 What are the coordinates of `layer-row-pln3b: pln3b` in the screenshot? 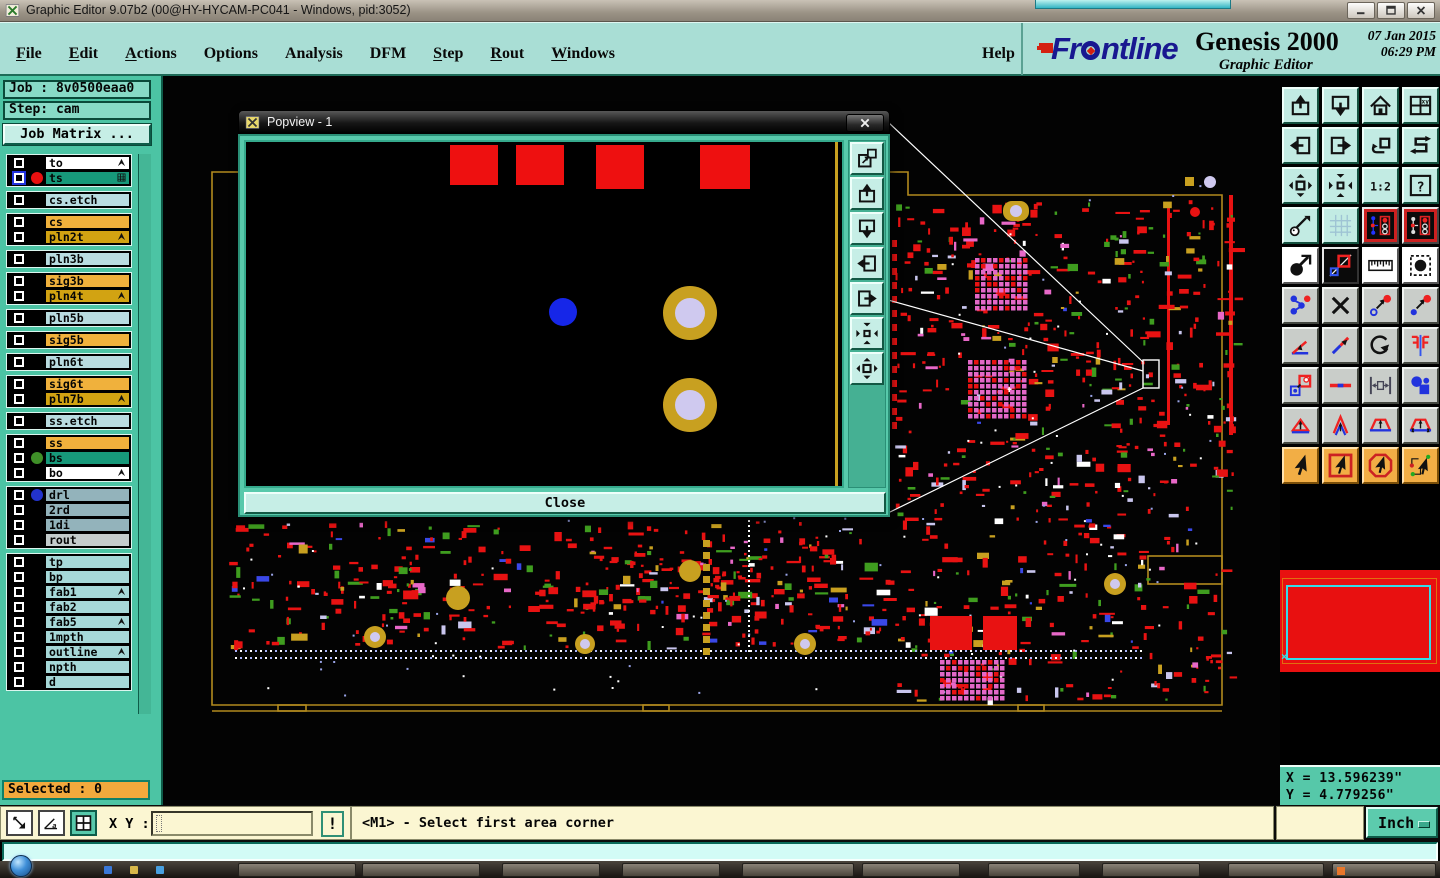 It's located at (69, 259).